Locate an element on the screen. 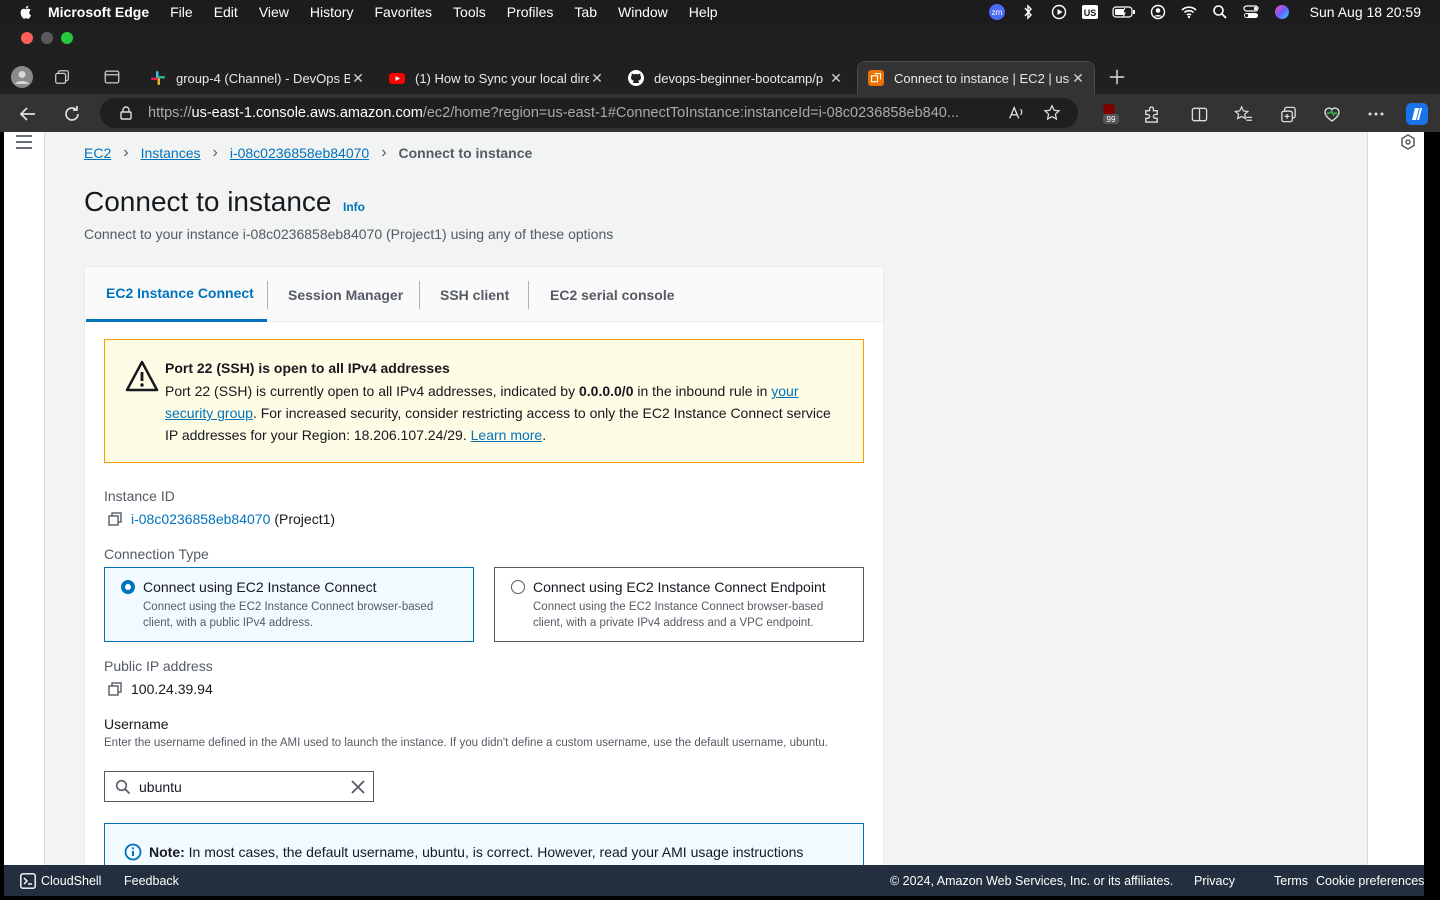 This screenshot has height=900, width=1440. feedback-button: Feedback is located at coordinates (151, 881).